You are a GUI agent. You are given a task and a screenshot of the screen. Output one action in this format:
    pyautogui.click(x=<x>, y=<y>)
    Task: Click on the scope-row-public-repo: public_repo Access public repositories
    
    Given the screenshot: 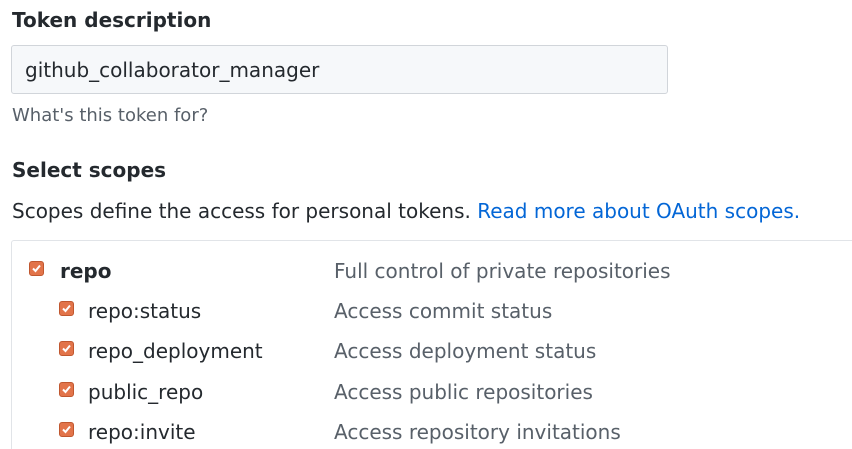 What is the action you would take?
    pyautogui.click(x=432, y=393)
    